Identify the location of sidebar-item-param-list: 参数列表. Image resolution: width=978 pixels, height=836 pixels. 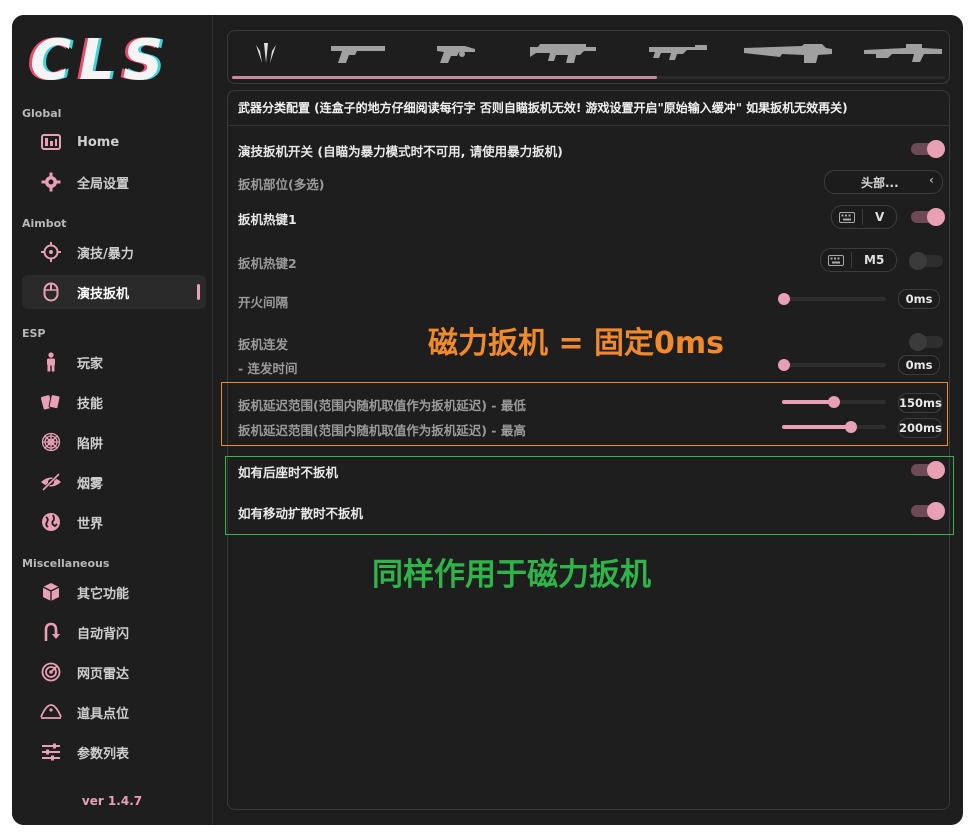
(114, 752).